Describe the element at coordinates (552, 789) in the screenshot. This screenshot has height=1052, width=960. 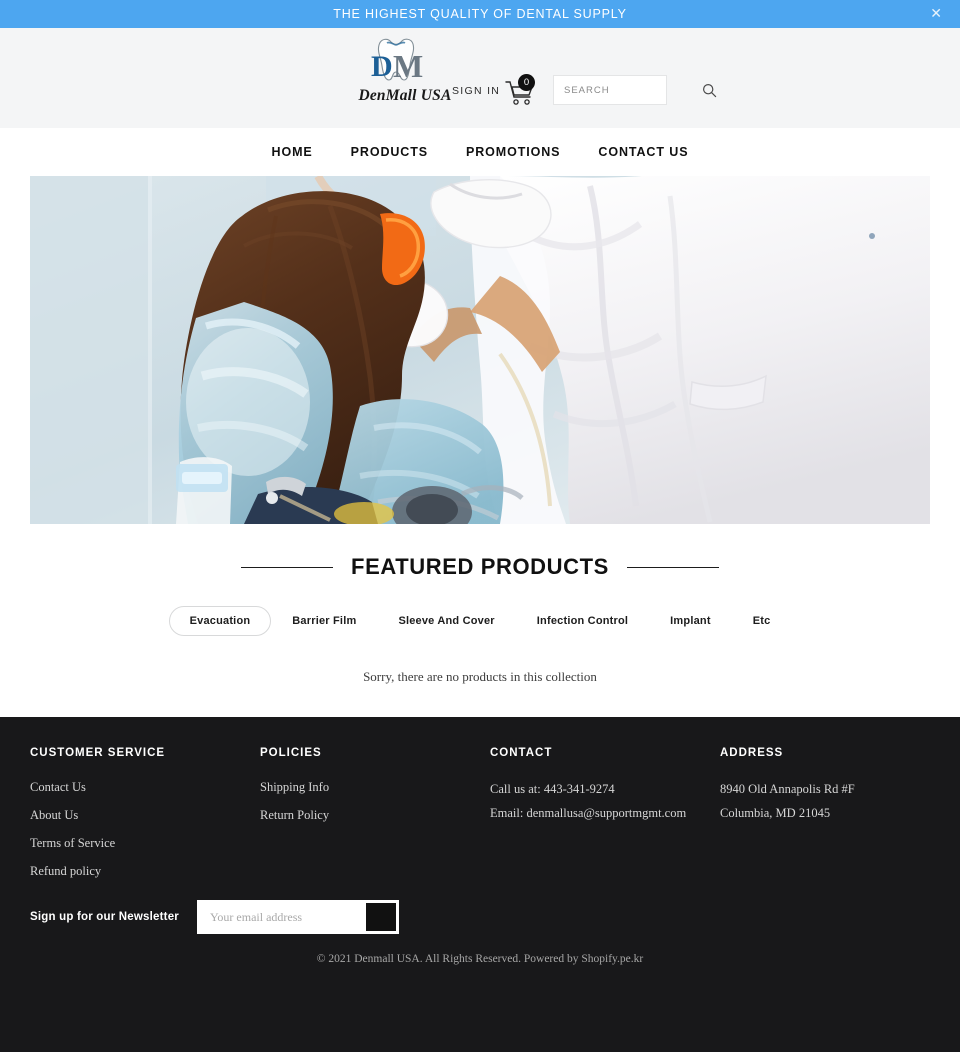
I see `footer-phone-text: Call us at: 443-341-9274` at that location.